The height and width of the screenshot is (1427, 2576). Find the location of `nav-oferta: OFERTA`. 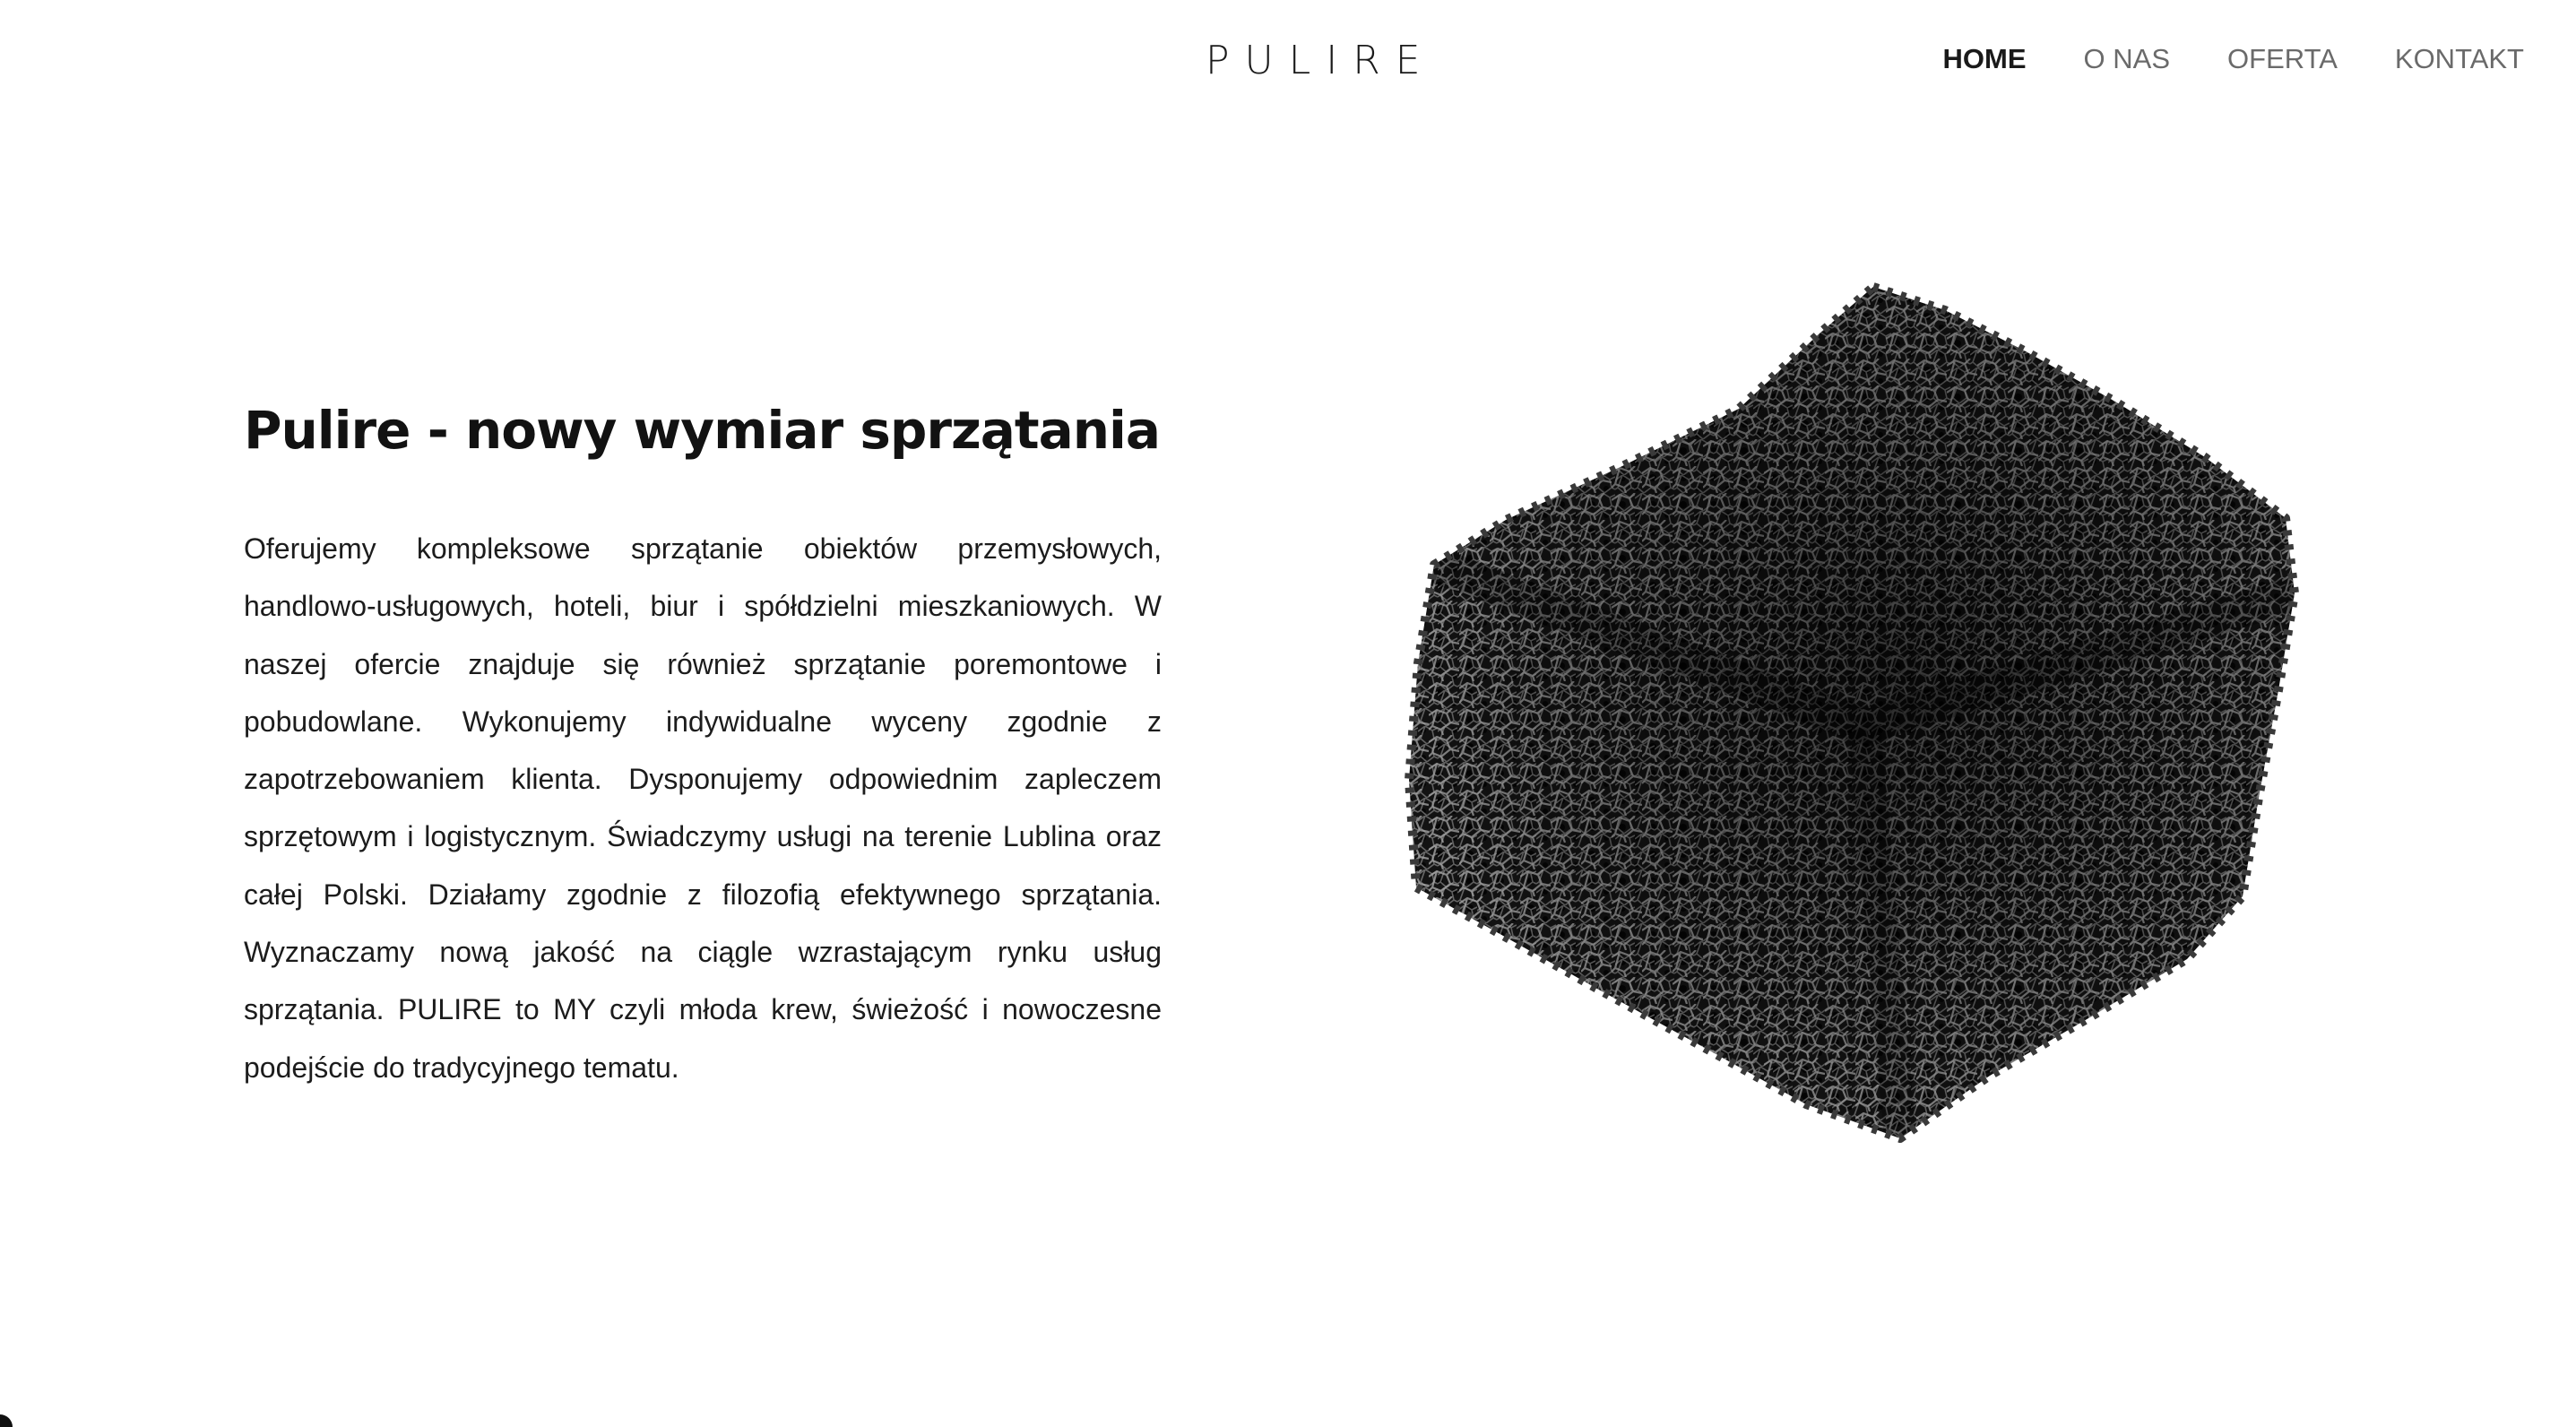

nav-oferta: OFERTA is located at coordinates (2282, 59).